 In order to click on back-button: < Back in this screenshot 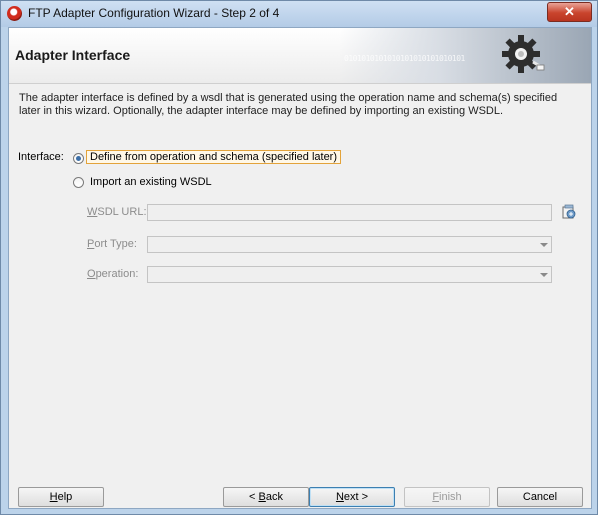, I will do `click(266, 497)`.